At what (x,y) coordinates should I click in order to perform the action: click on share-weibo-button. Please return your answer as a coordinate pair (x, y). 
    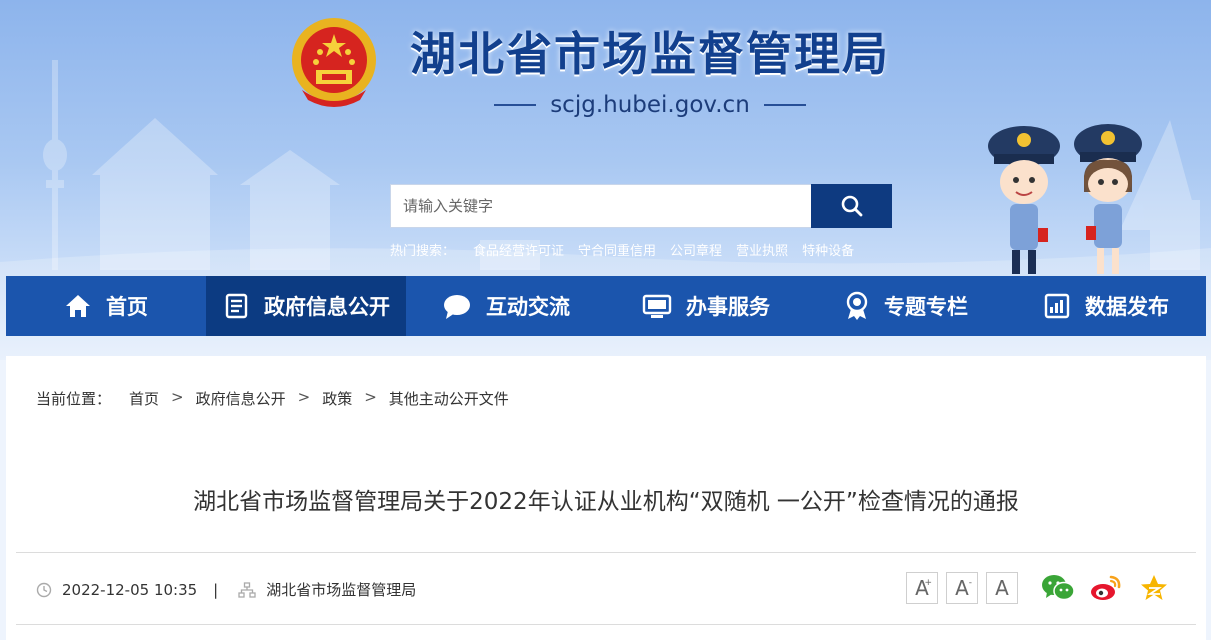
    Looking at the image, I should click on (1106, 588).